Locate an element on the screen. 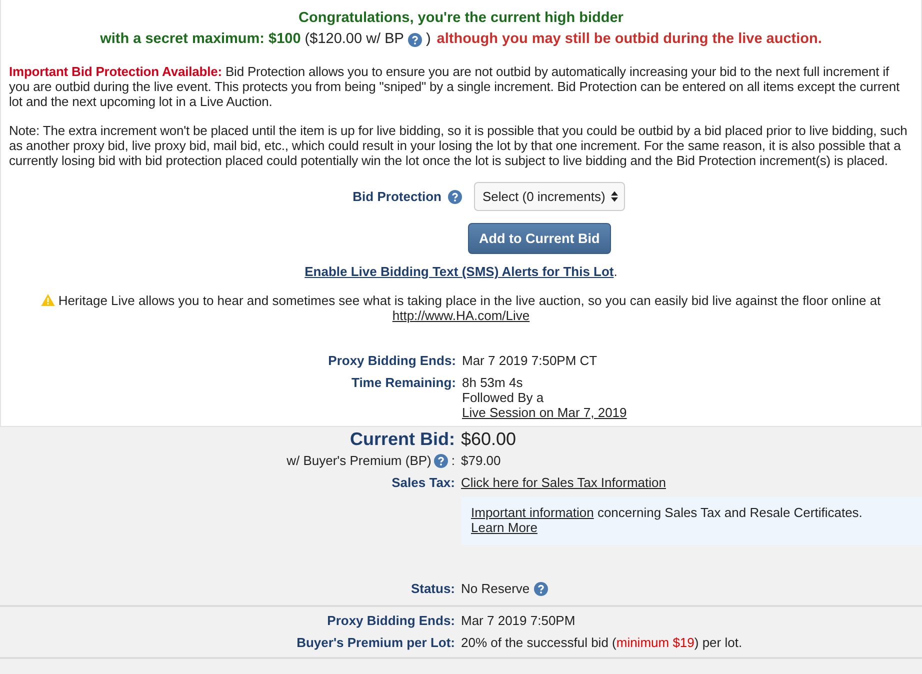 The image size is (922, 674). important-information-link: Important information is located at coordinates (532, 512).